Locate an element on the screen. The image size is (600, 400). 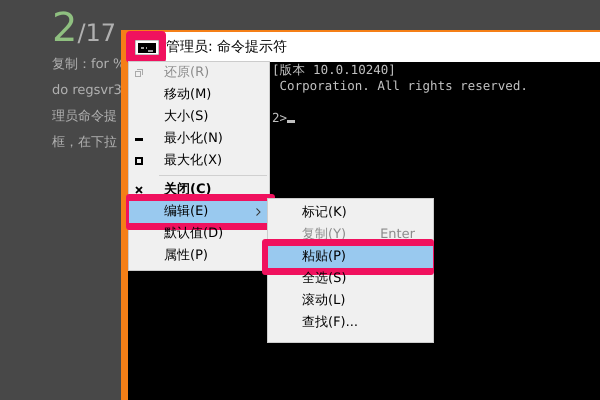
menu-item: 编辑(E) is located at coordinates (199, 212).